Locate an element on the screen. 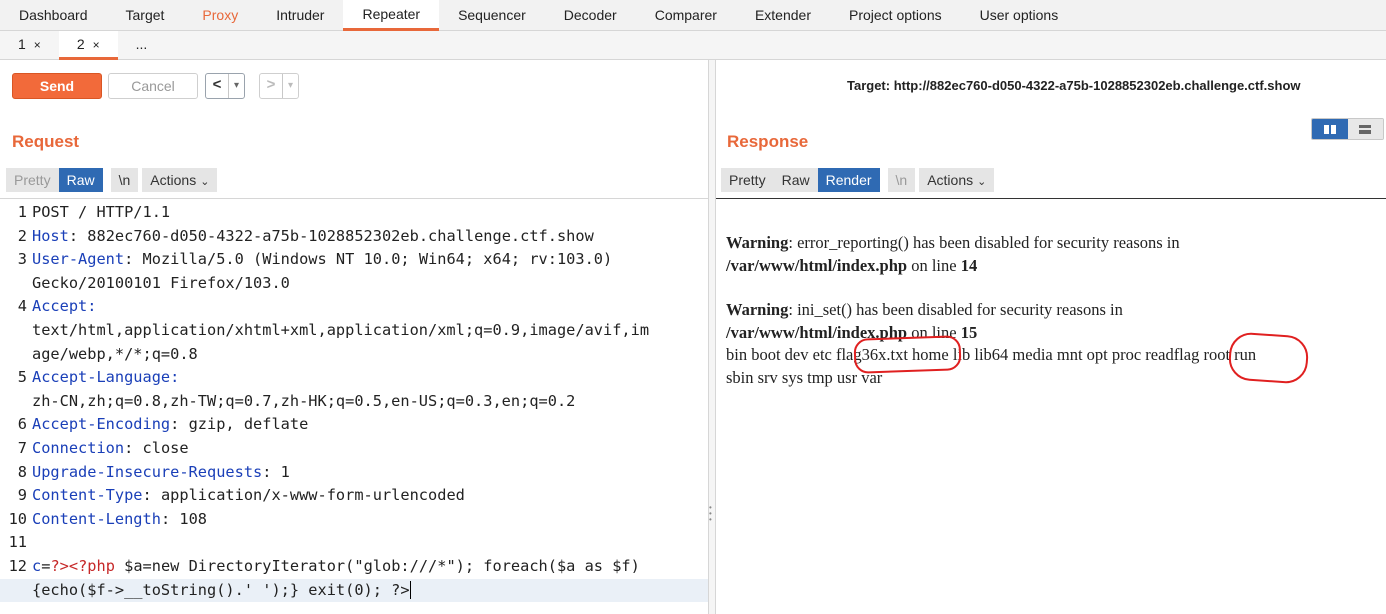 Image resolution: width=1386 pixels, height=614 pixels. render-button: Render is located at coordinates (848, 180).